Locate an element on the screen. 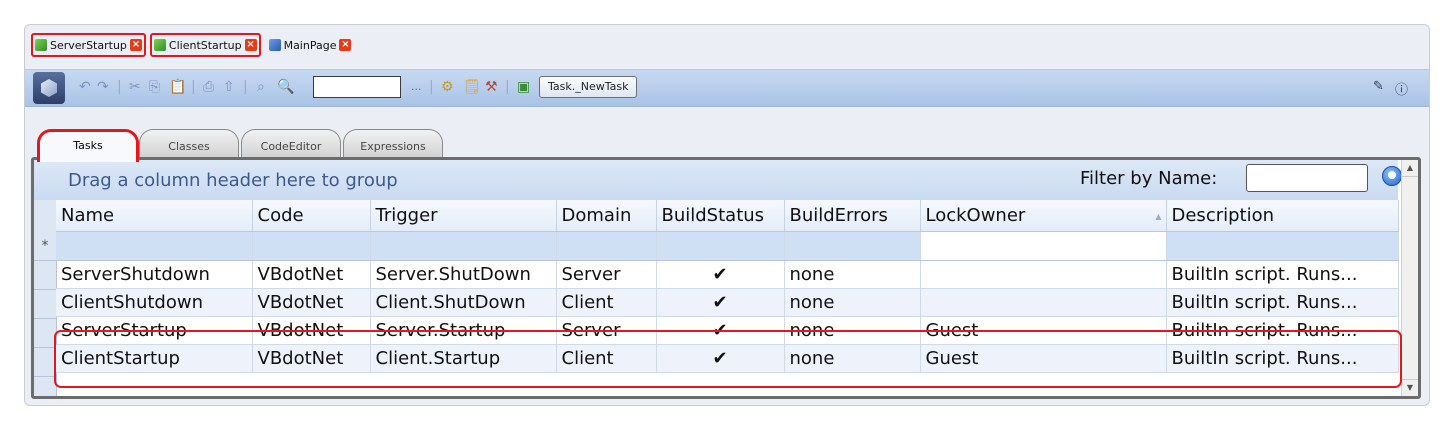  app-logo-icon is located at coordinates (49, 88).